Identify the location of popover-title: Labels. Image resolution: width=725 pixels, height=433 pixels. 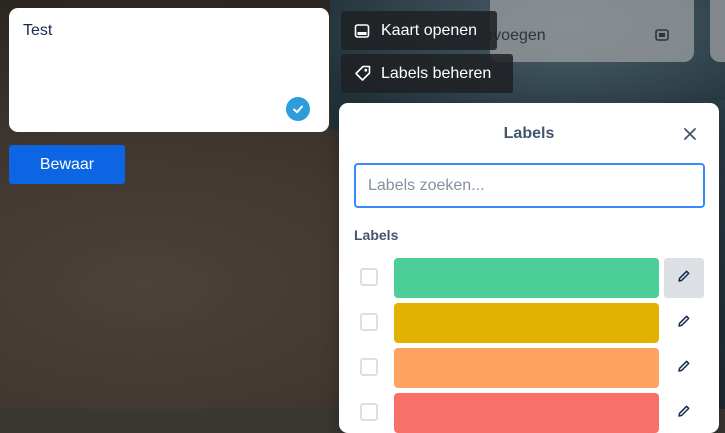
(529, 133).